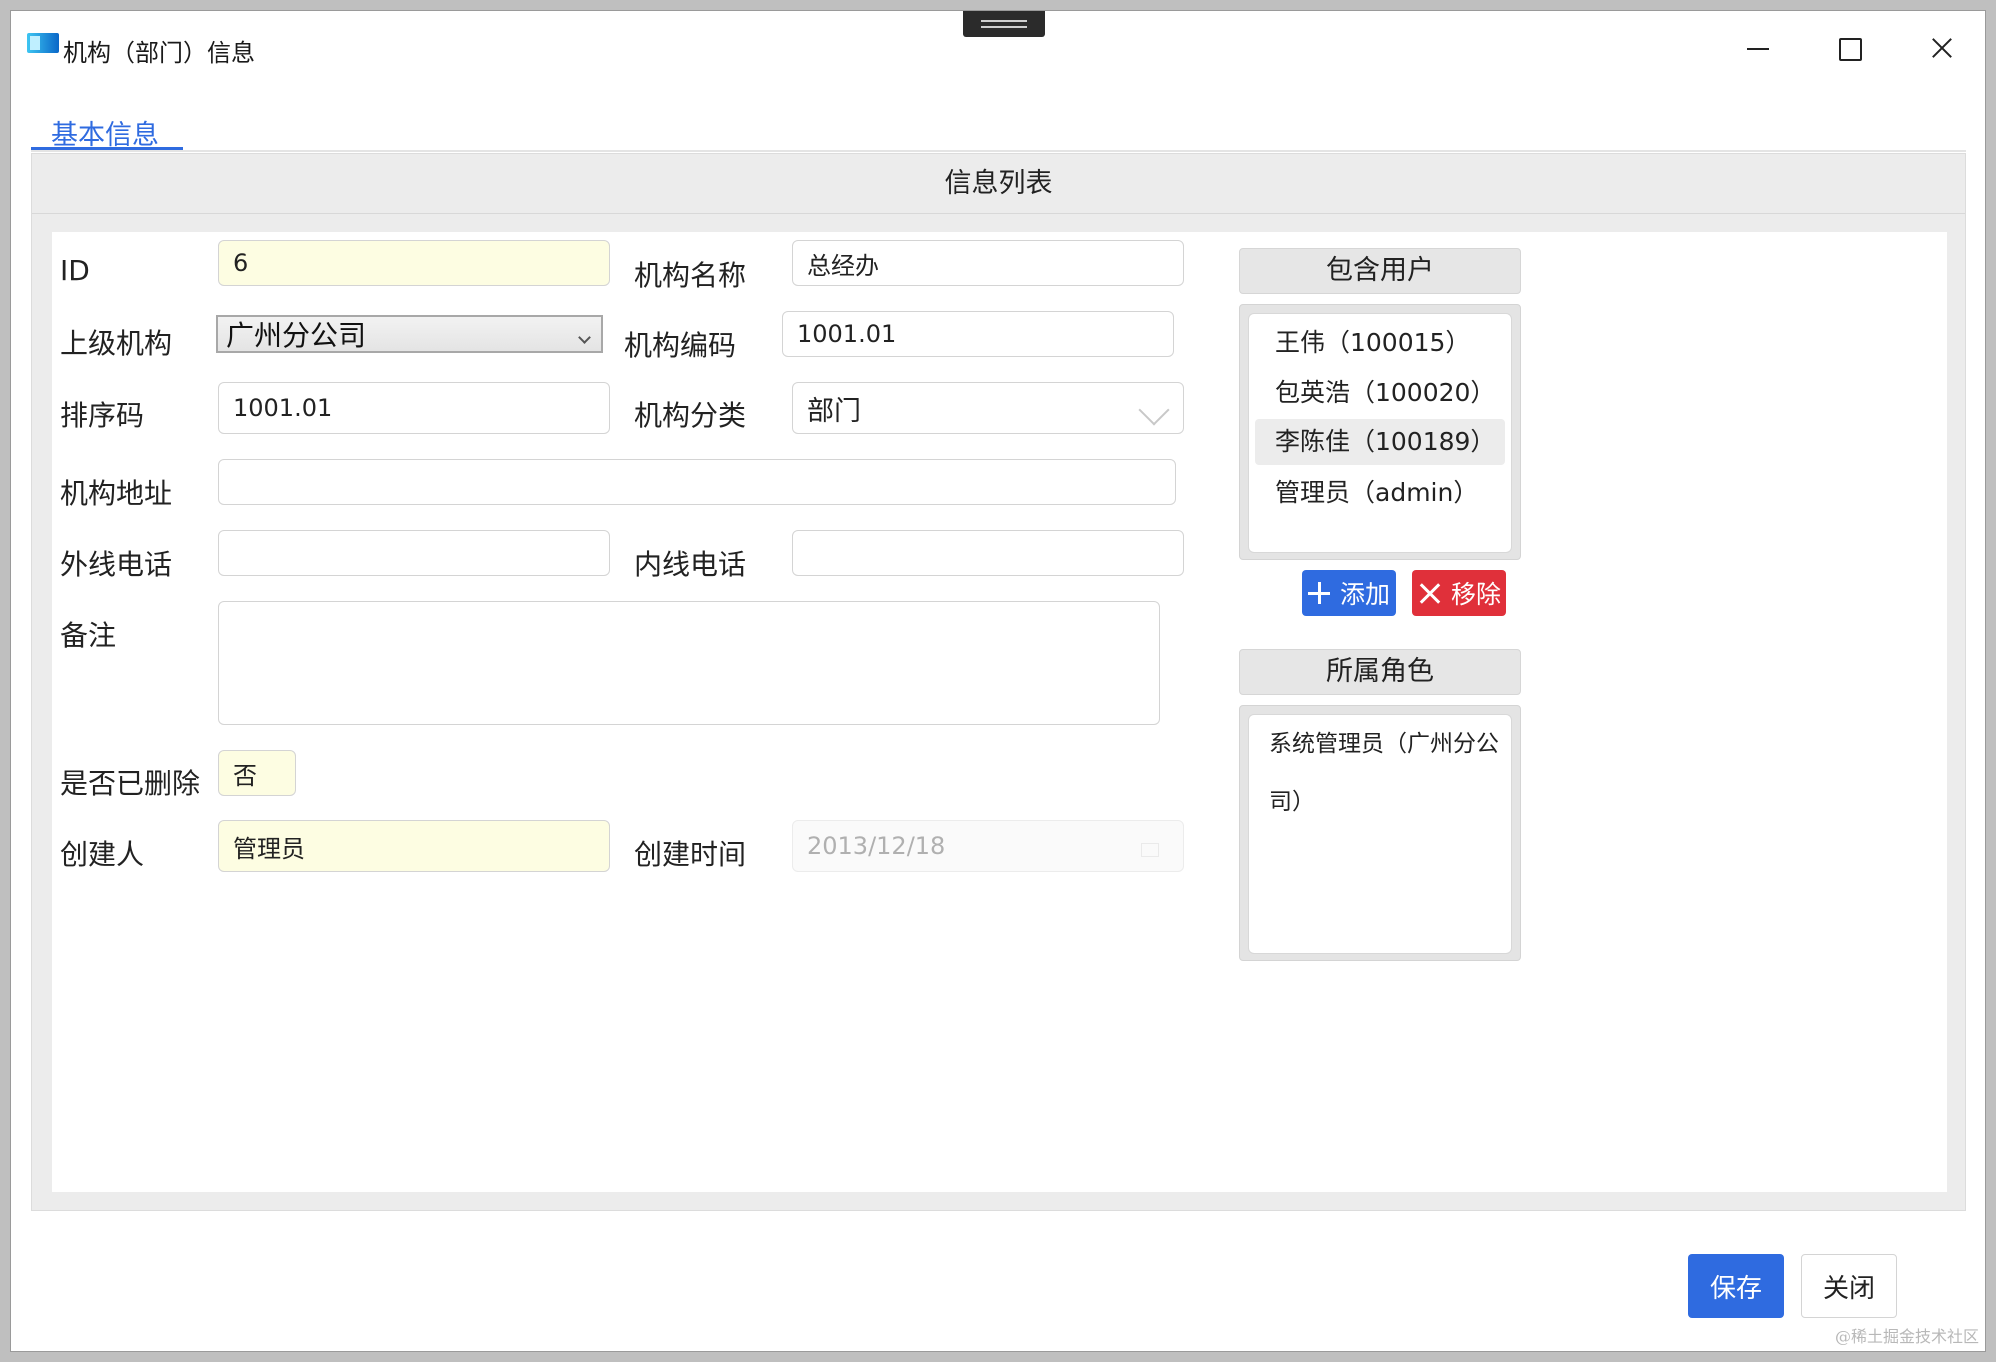  I want to click on add-user-button: 添加, so click(1349, 593).